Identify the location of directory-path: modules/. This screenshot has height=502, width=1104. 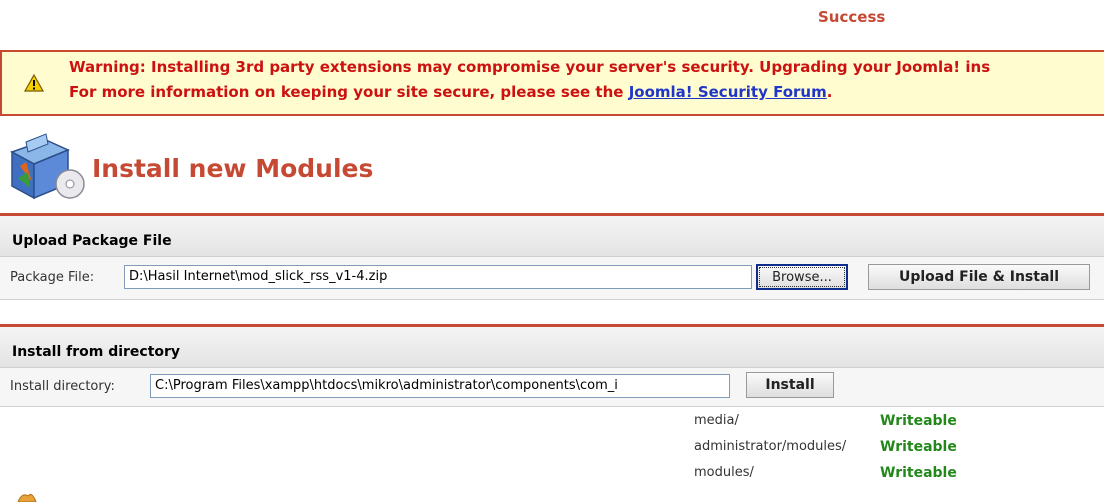
(724, 472).